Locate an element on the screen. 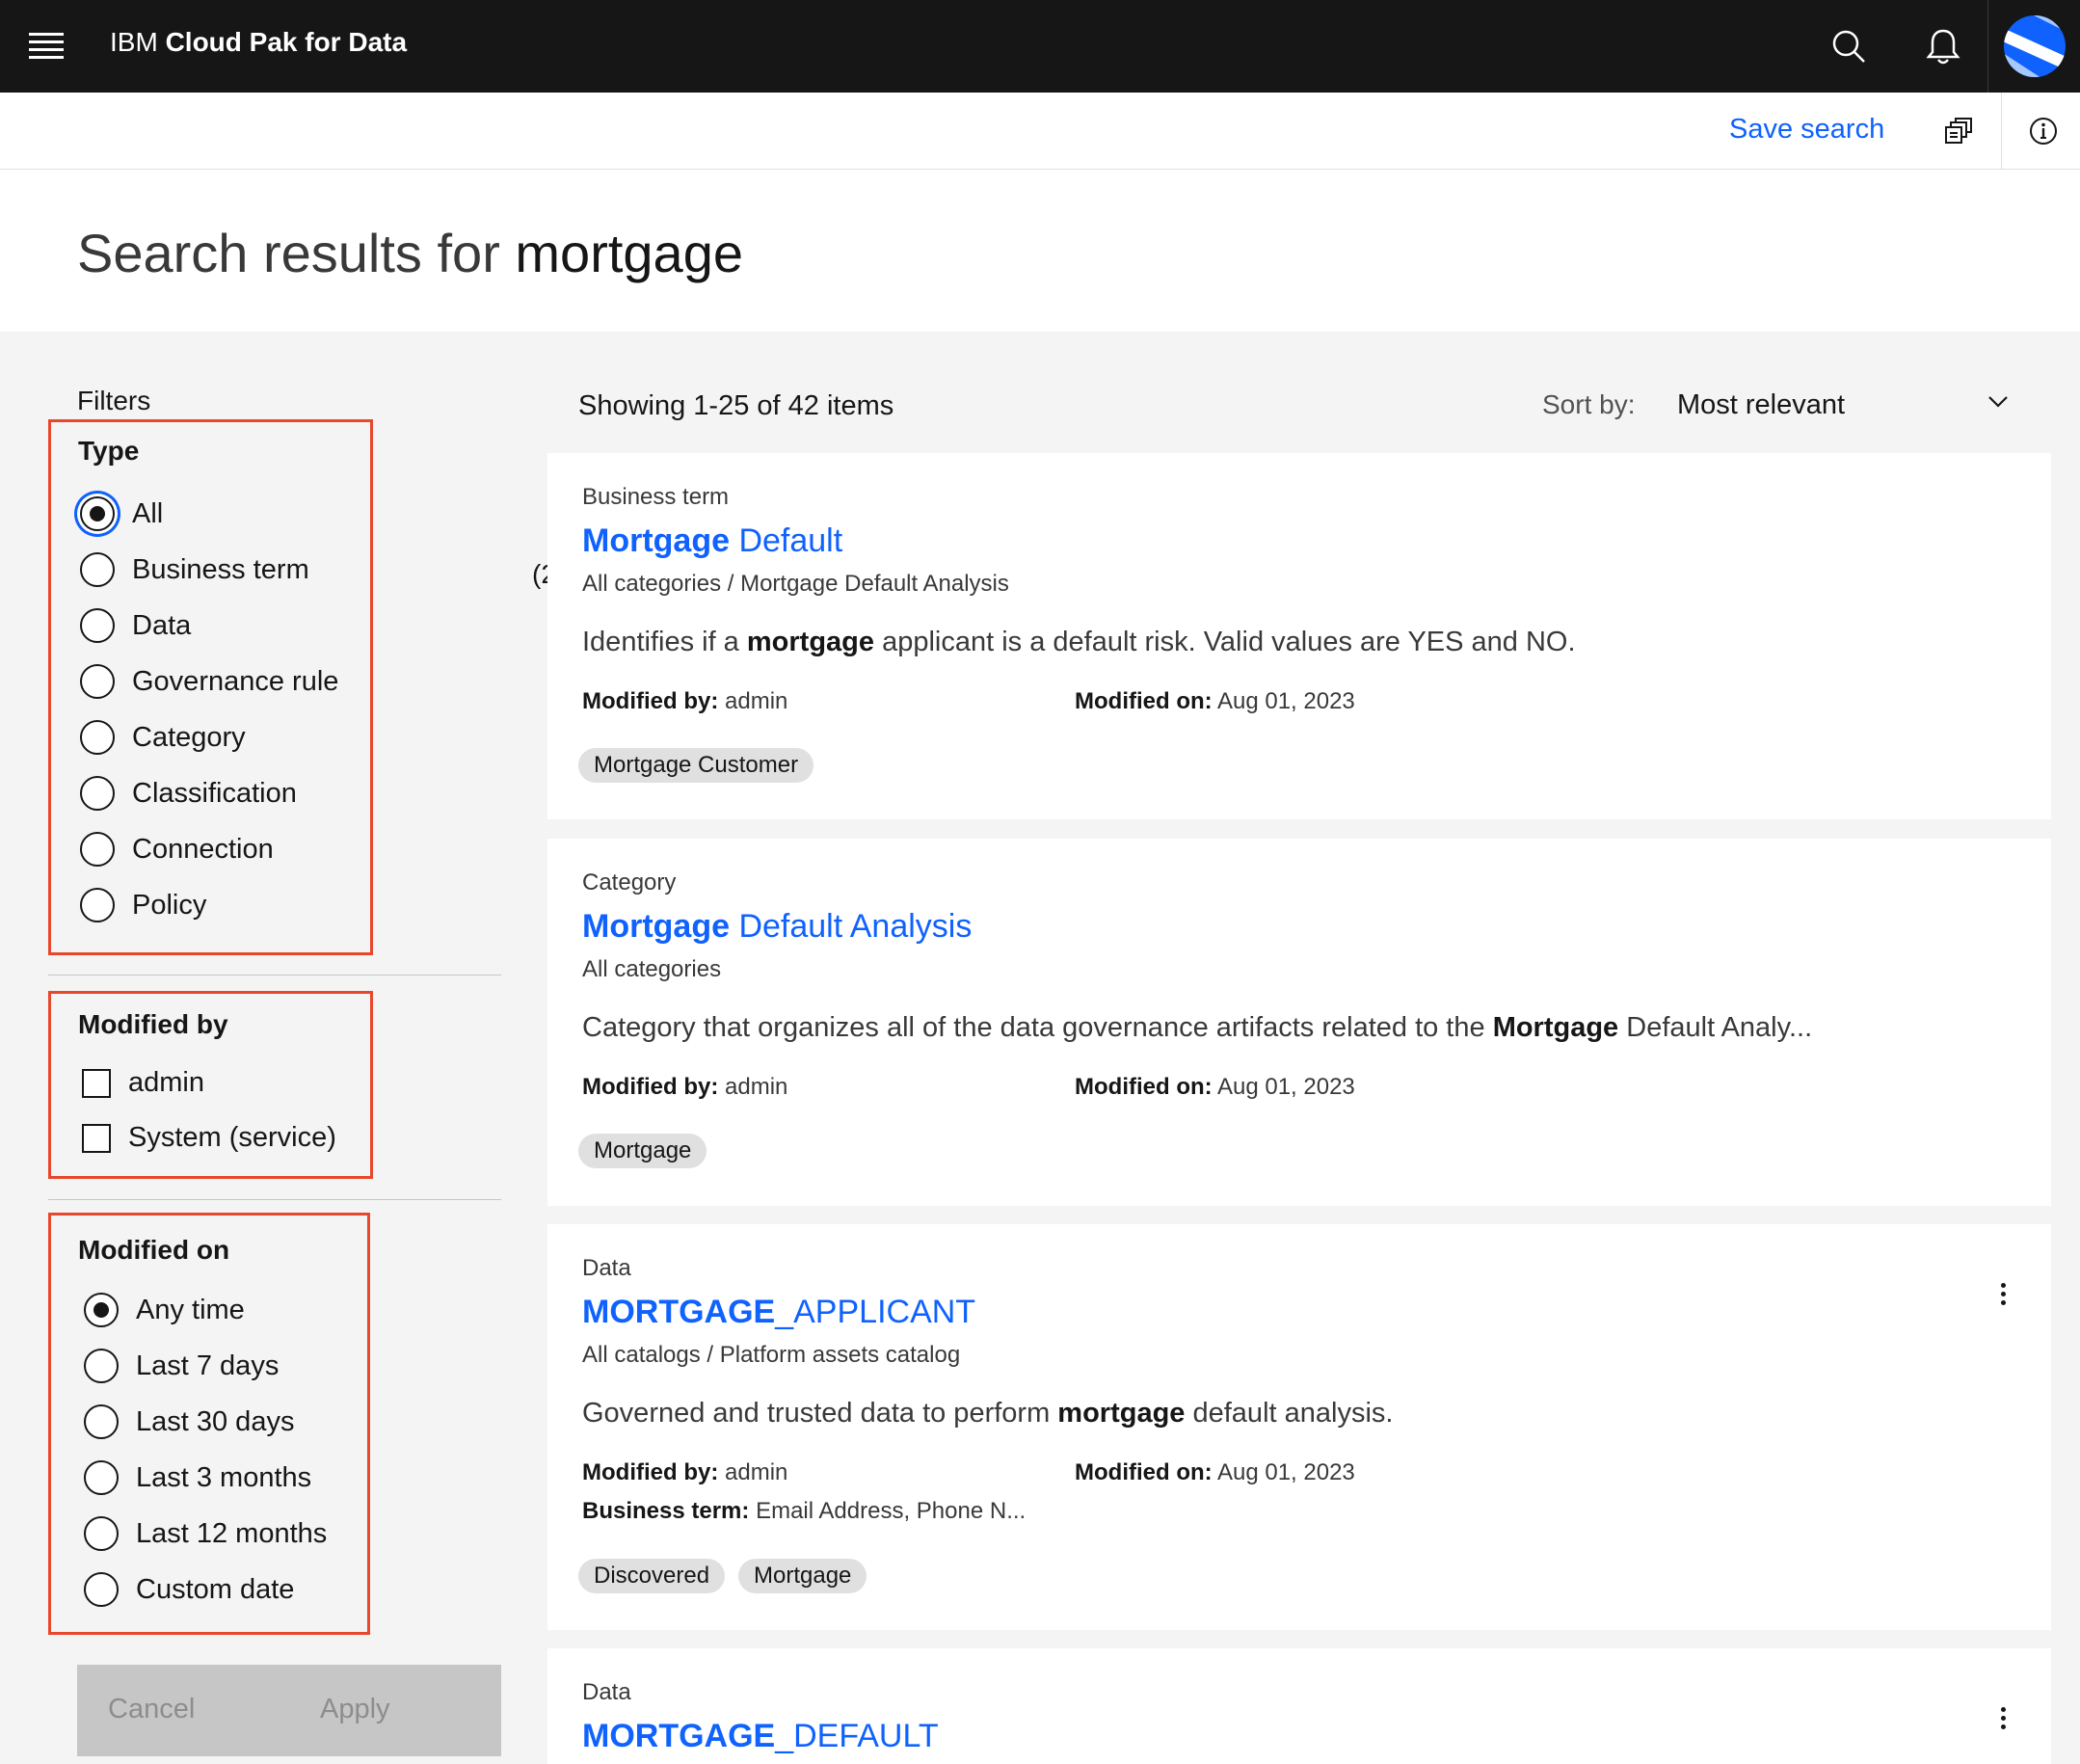 Image resolution: width=2080 pixels, height=1764 pixels. result-title-link: MORTGAGE_APPLICANT is located at coordinates (778, 1312).